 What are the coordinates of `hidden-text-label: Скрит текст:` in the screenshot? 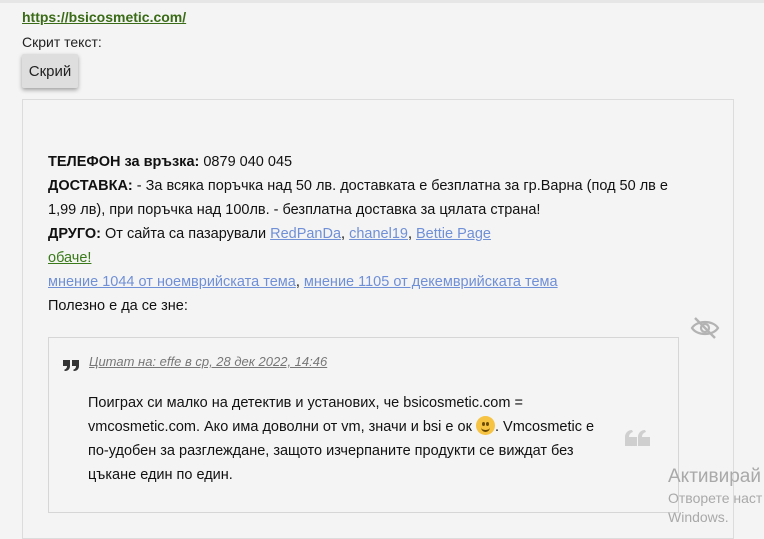 It's located at (62, 42).